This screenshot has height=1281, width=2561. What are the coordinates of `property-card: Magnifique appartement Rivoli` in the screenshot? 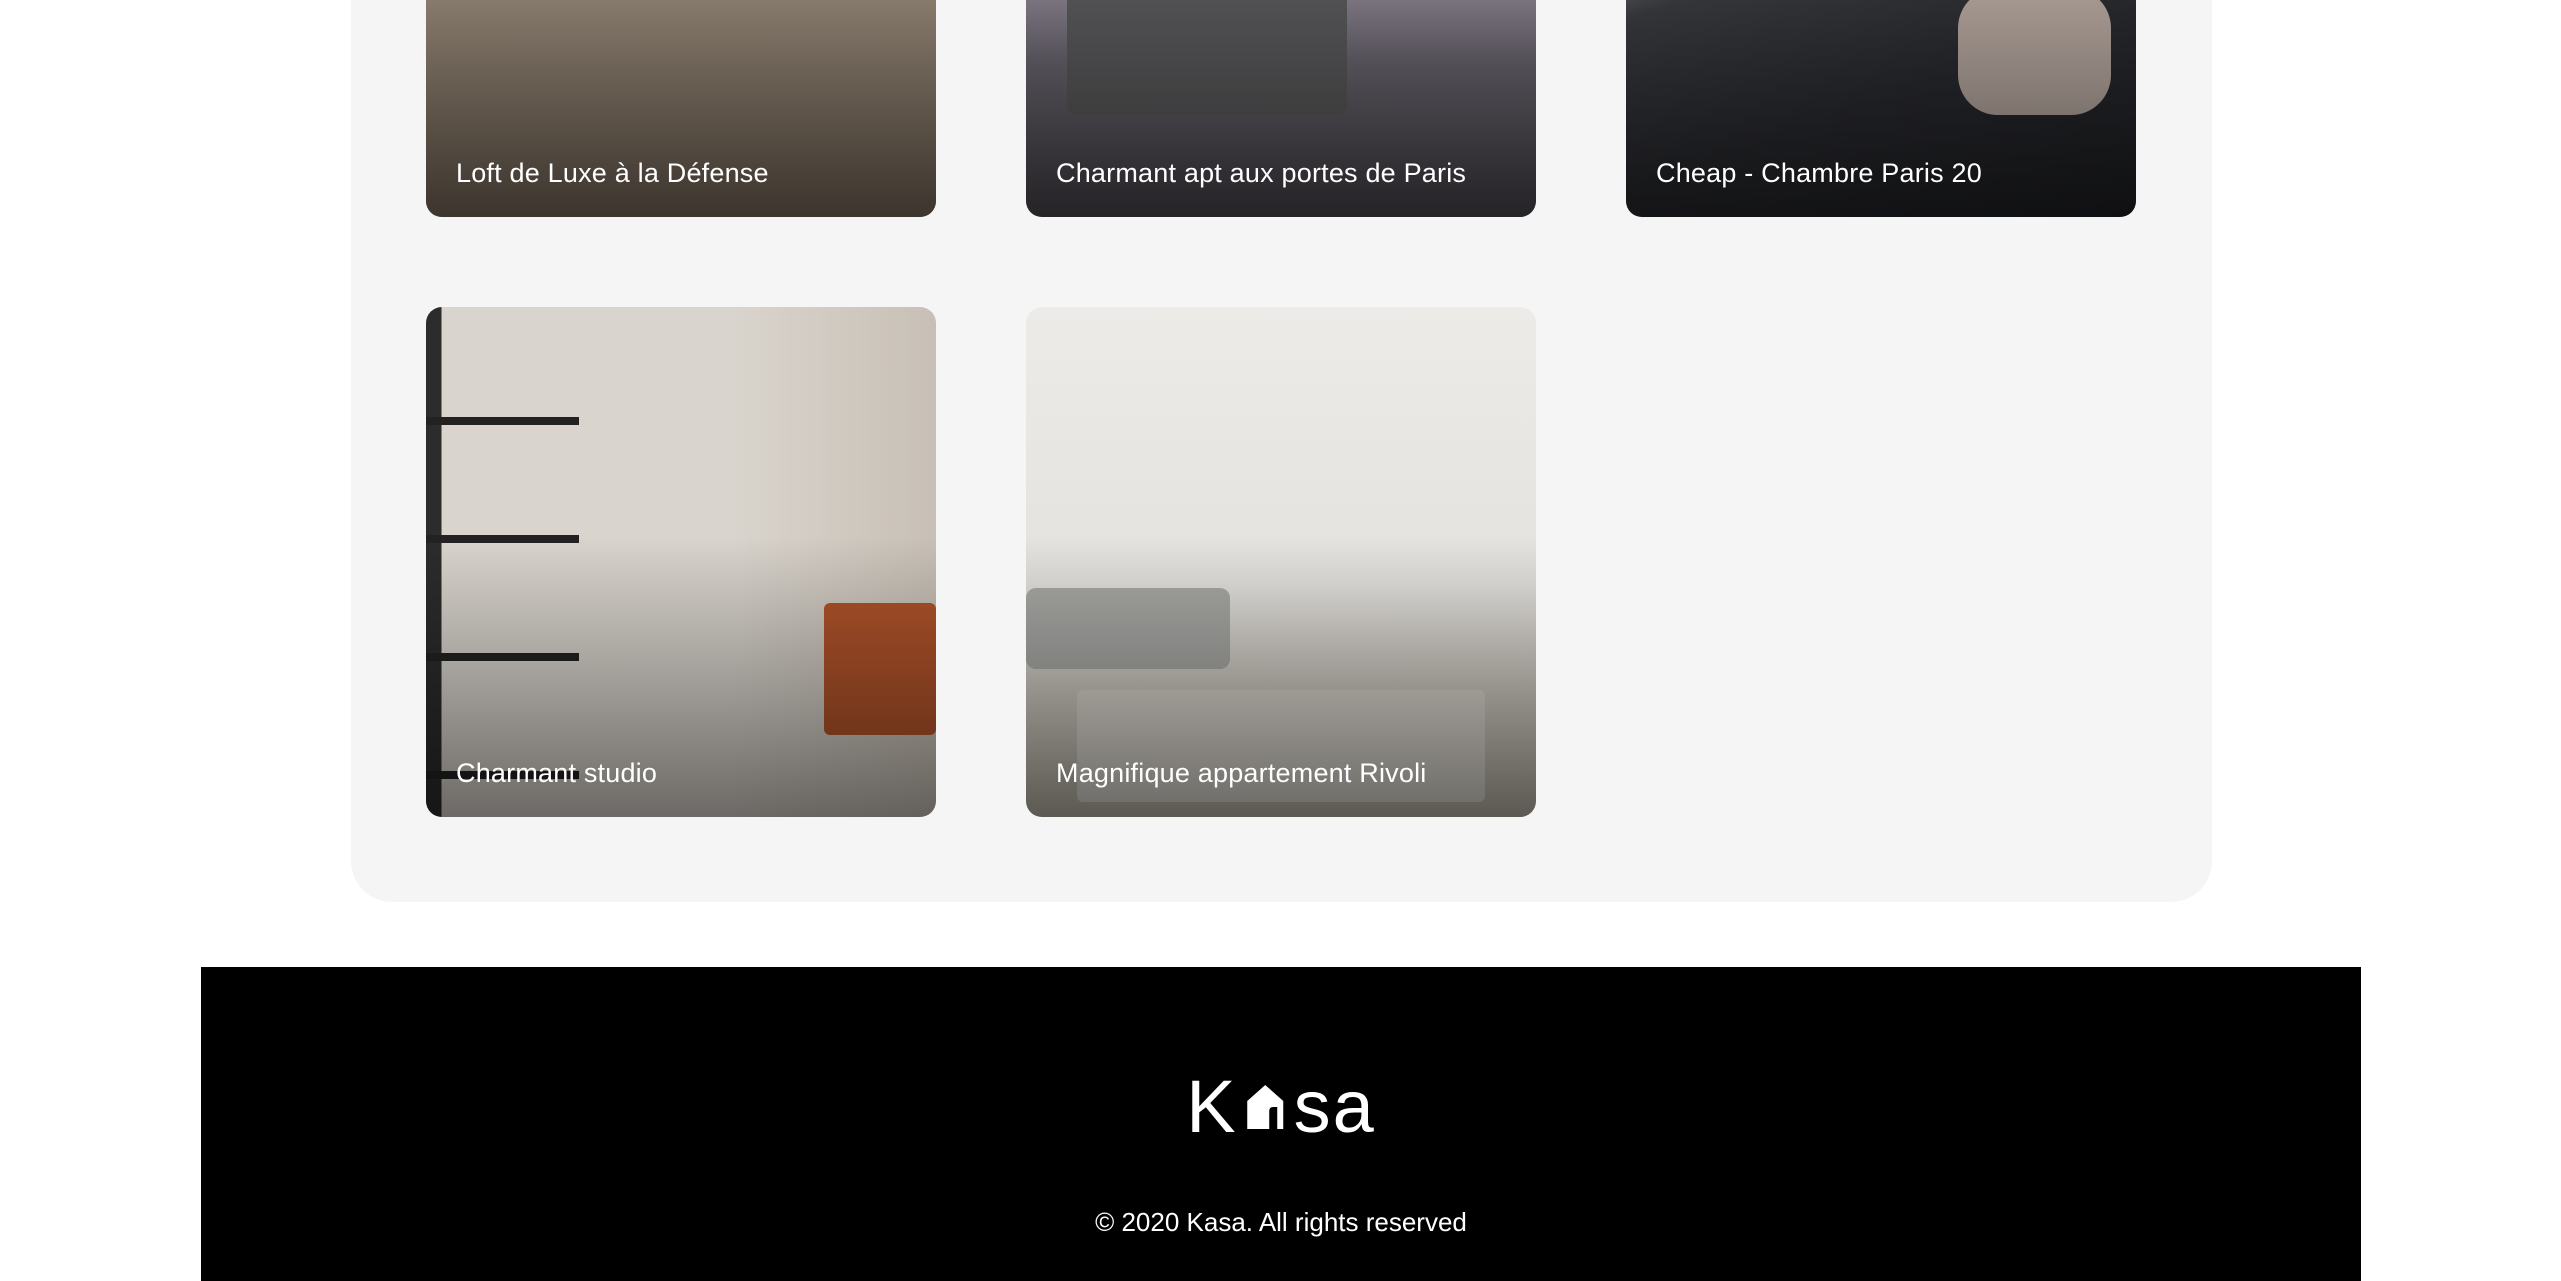 It's located at (1281, 562).